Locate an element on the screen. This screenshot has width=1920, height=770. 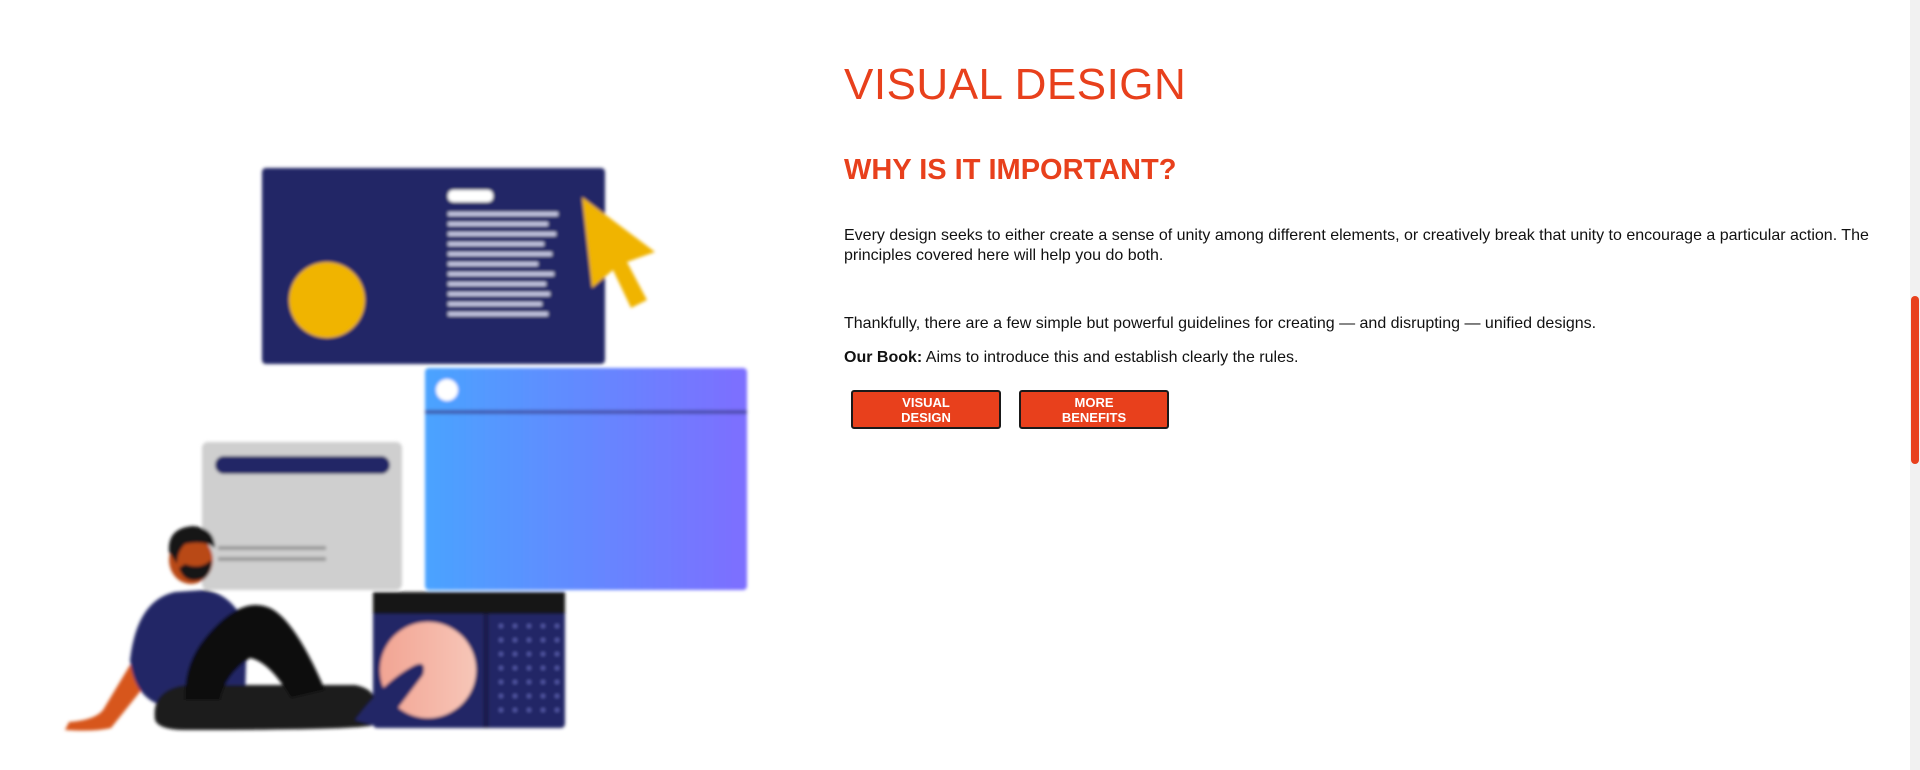
book-label: Our Book: is located at coordinates (883, 357).